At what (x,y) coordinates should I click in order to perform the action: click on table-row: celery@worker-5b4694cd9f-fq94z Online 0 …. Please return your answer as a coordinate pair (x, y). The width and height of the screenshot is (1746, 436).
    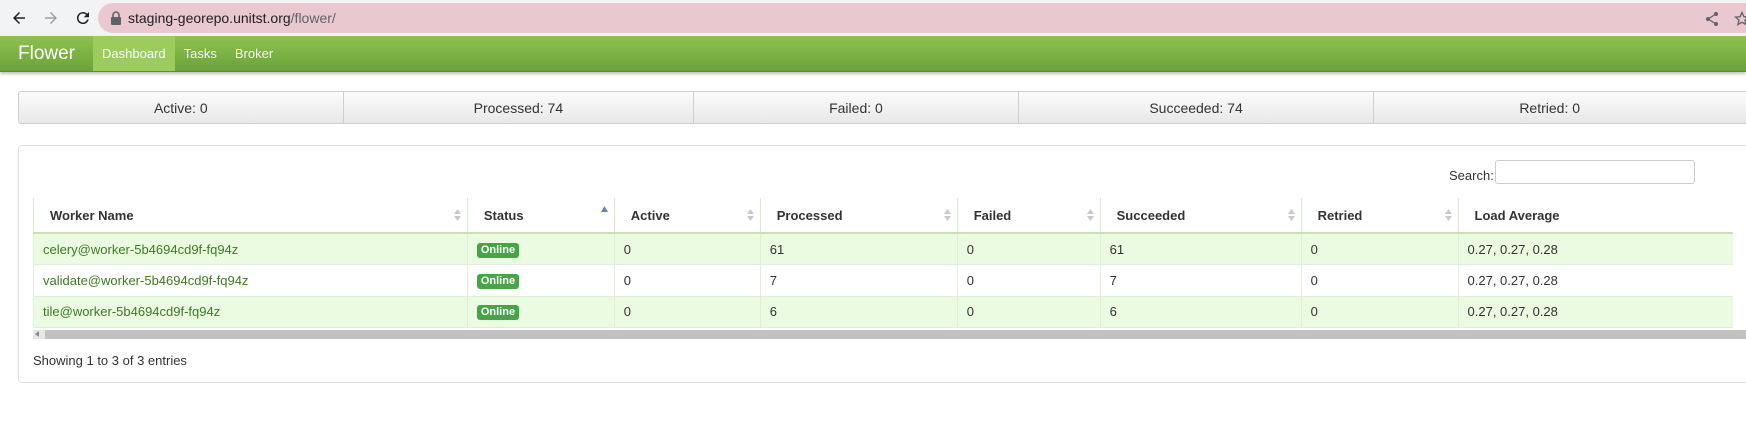
    Looking at the image, I should click on (883, 249).